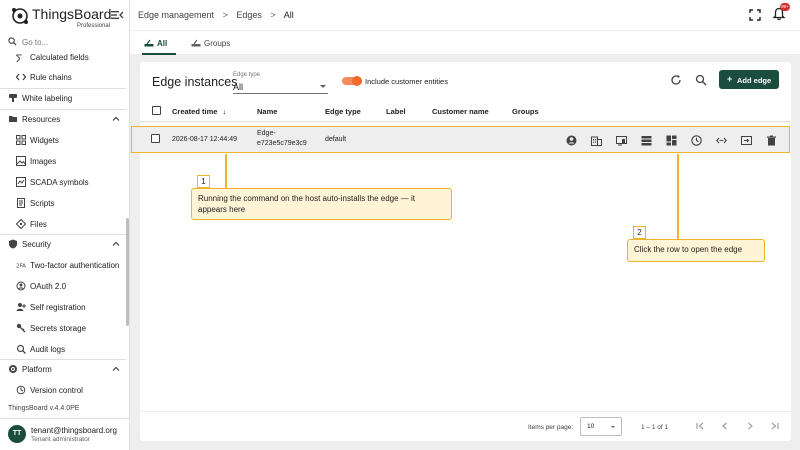 Image resolution: width=800 pixels, height=450 pixels. Describe the element at coordinates (203, 181) in the screenshot. I see `callout-1-number: 1` at that location.